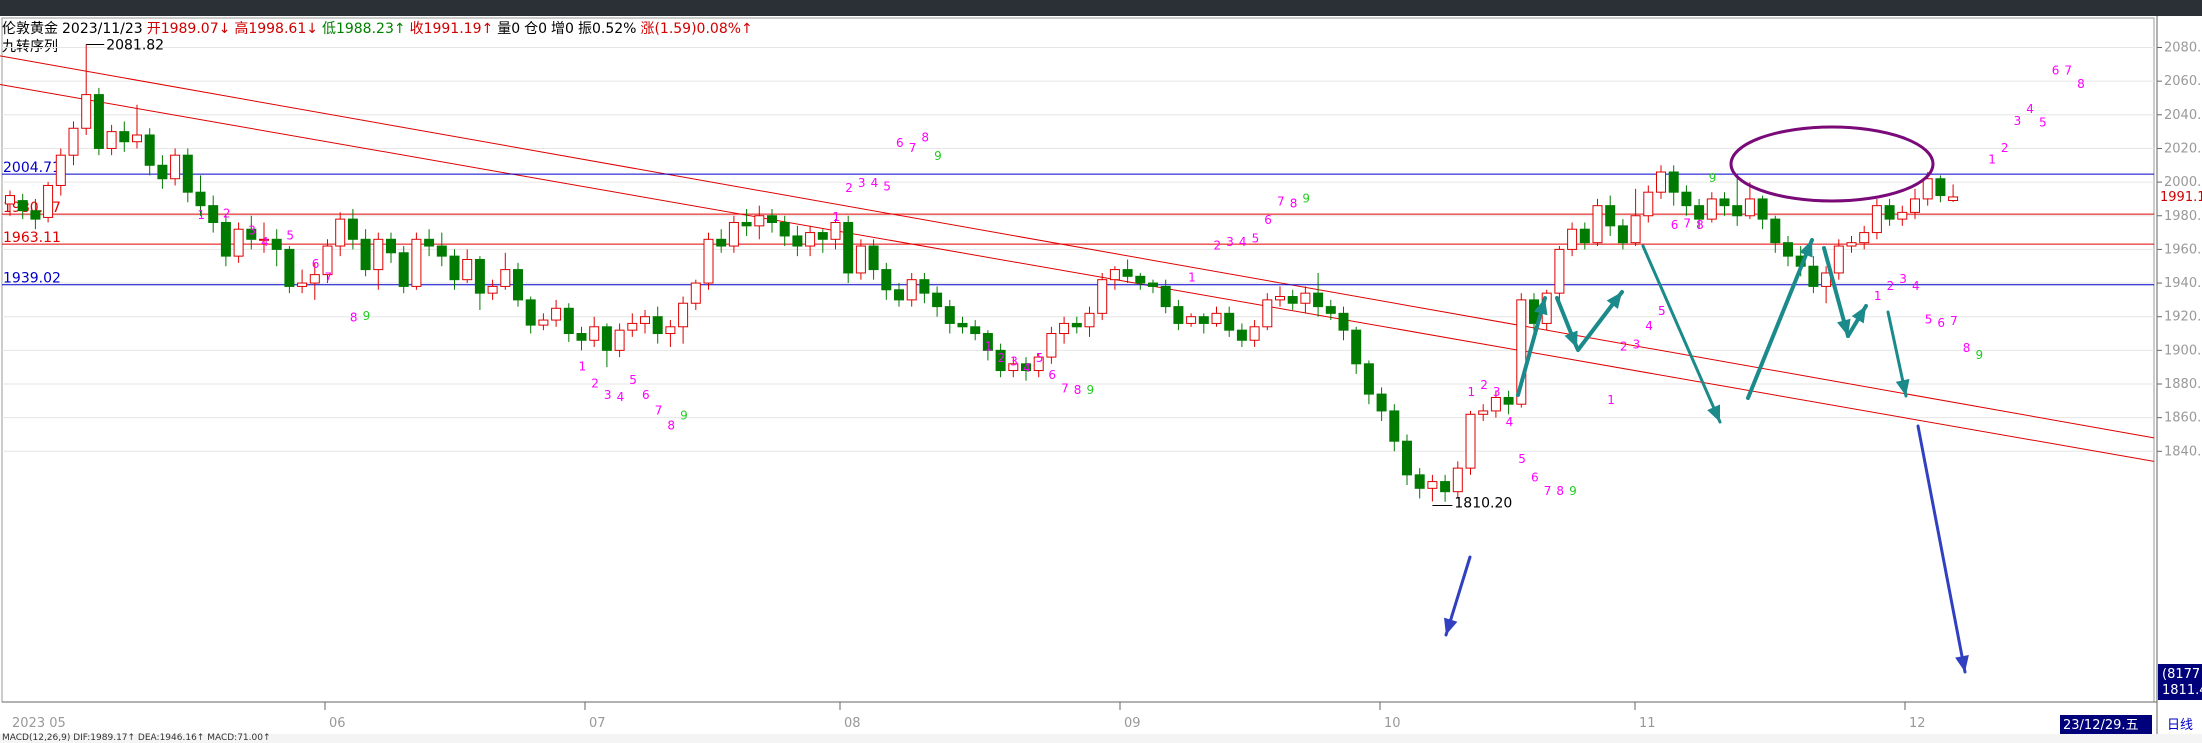 This screenshot has height=743, width=2202. What do you see at coordinates (1392, 723) in the screenshot?
I see `x-tick-label: 10` at bounding box center [1392, 723].